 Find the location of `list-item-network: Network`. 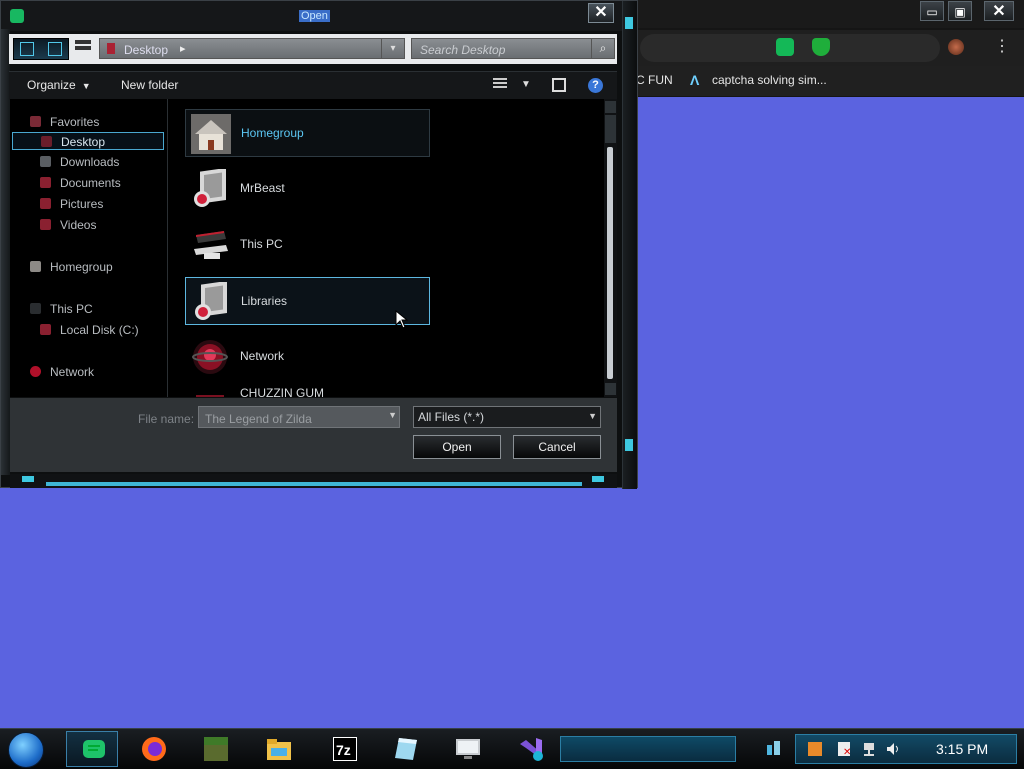

list-item-network: Network is located at coordinates (307, 357).